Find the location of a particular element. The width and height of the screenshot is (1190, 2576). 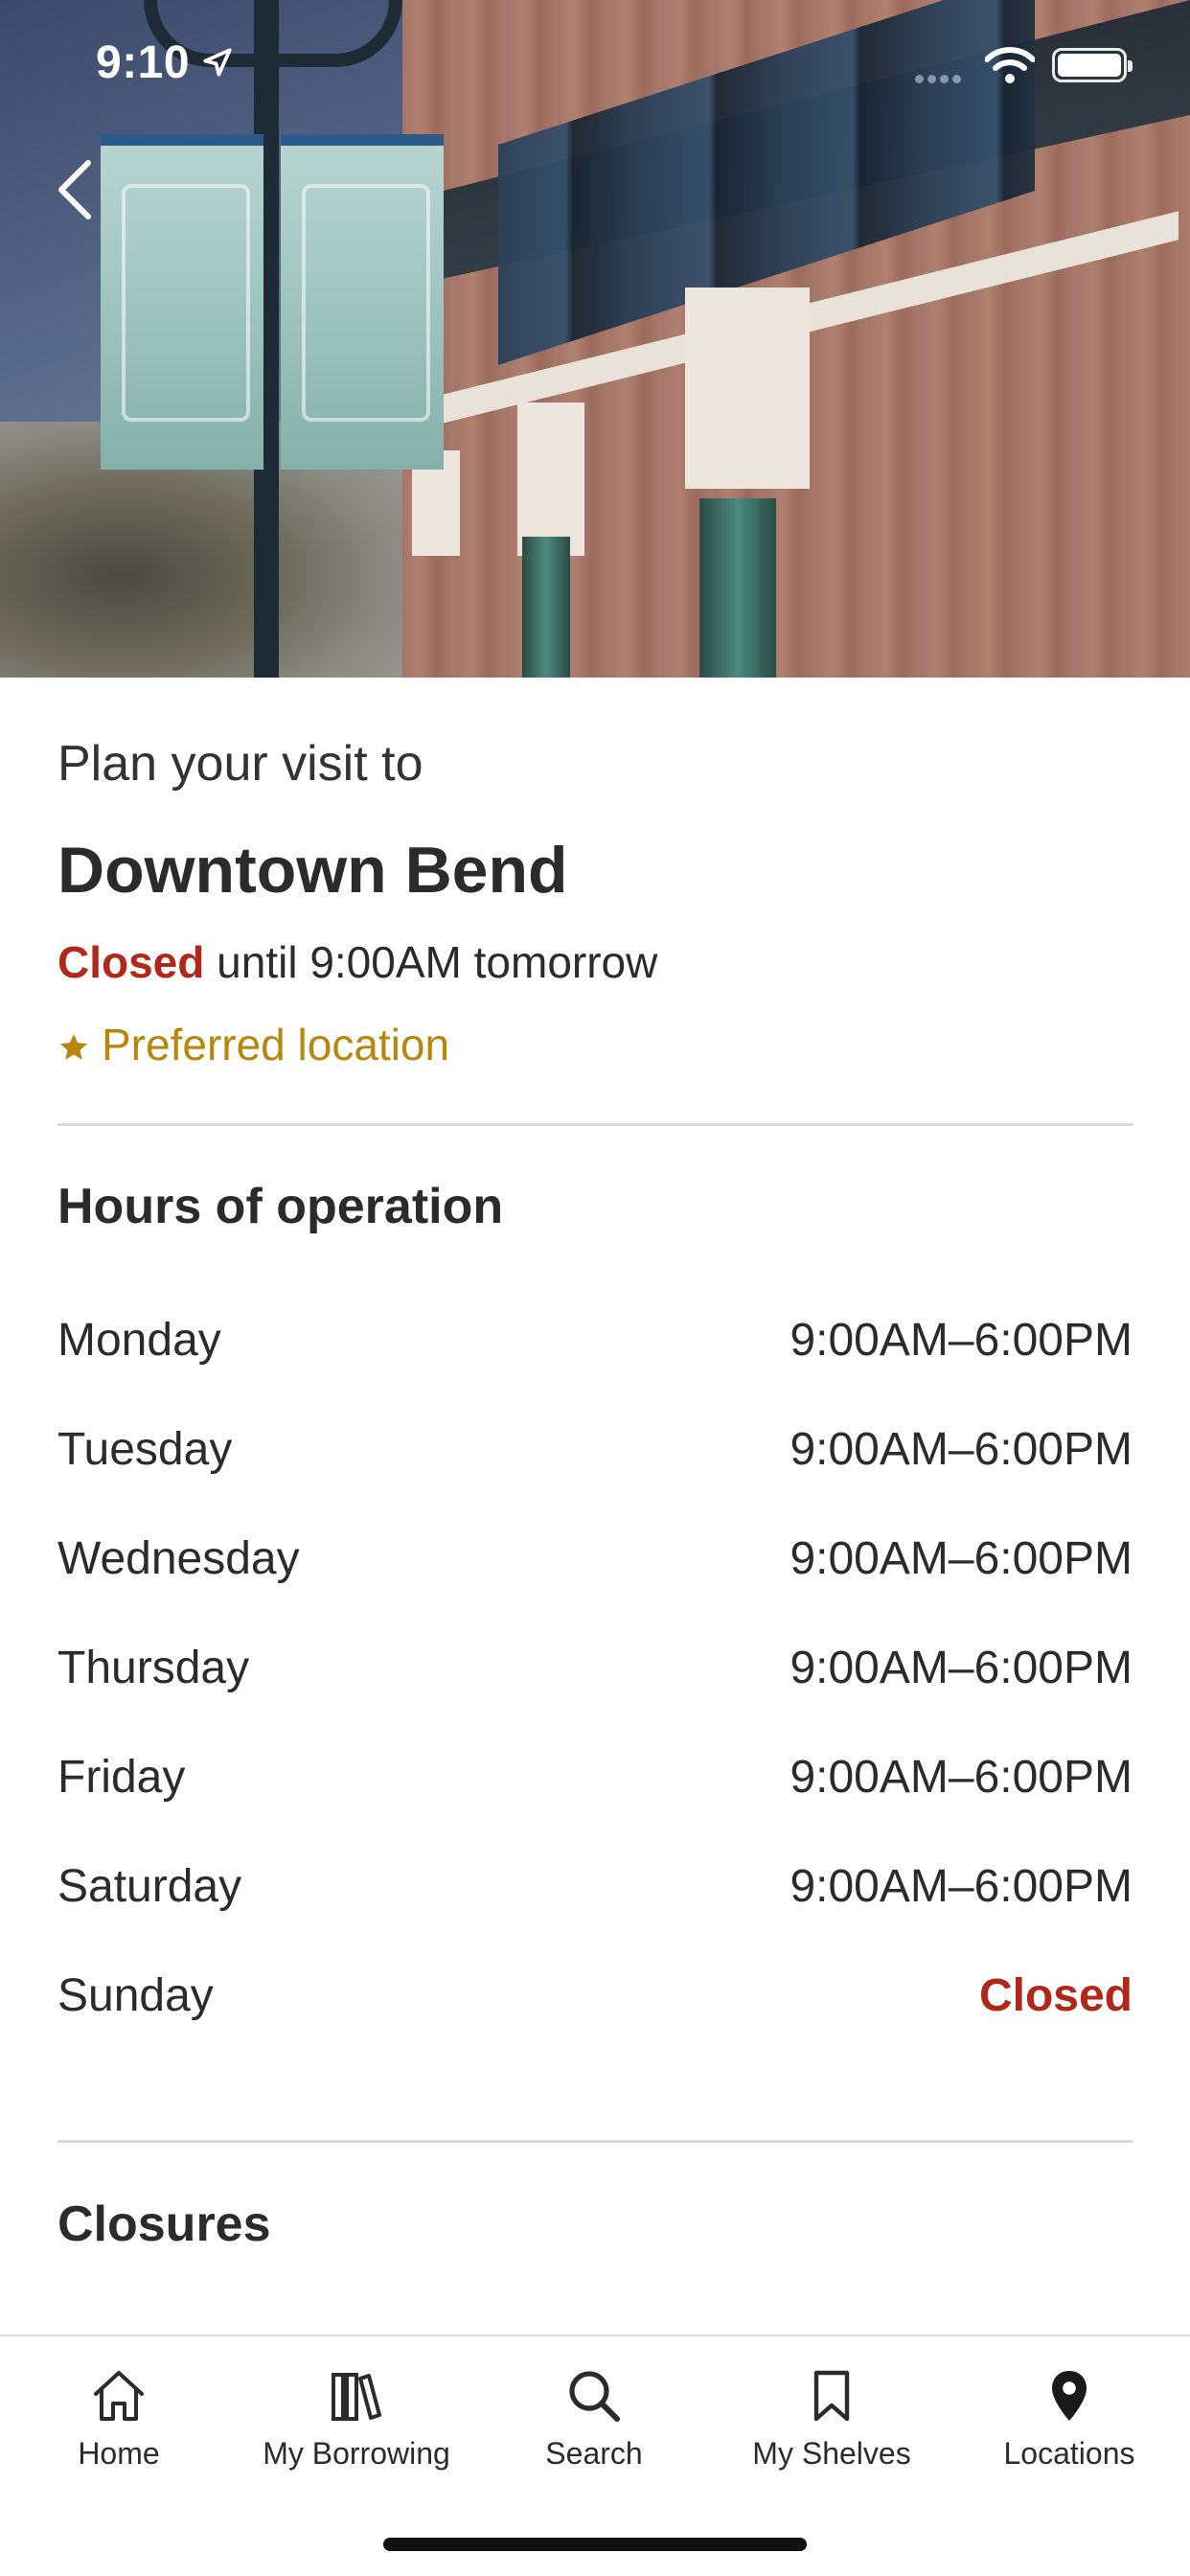

star-icon is located at coordinates (74, 1046).